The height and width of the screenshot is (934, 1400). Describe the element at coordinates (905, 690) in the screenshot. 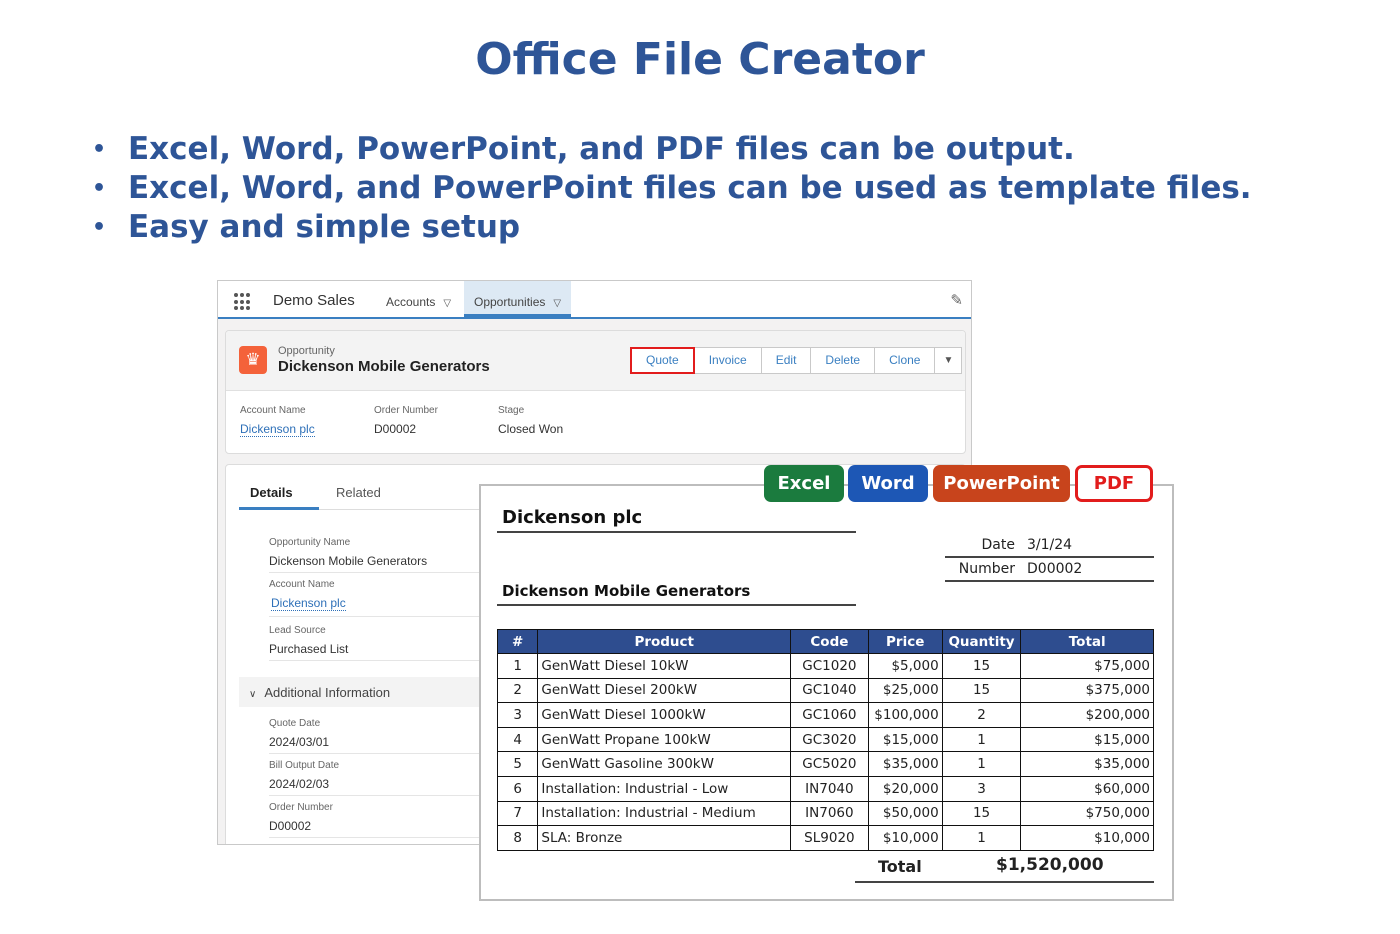

I see `table-cell: $25,000` at that location.